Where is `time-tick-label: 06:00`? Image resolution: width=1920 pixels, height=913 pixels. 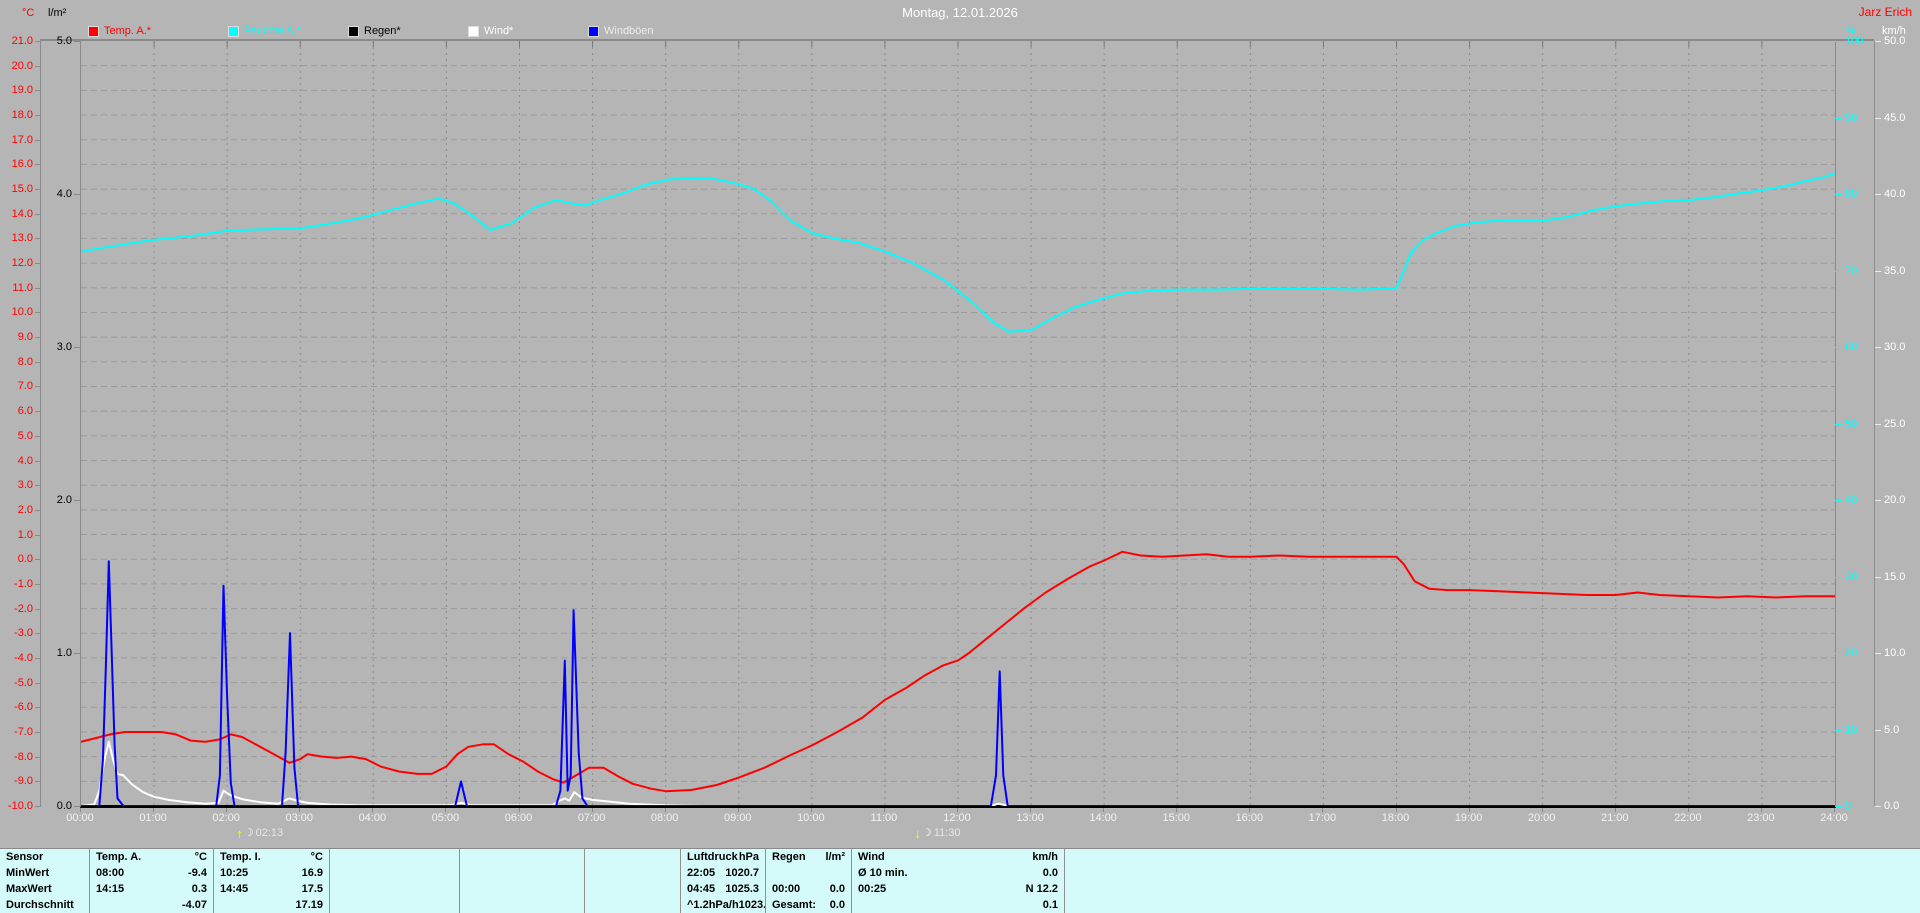 time-tick-label: 06:00 is located at coordinates (518, 818).